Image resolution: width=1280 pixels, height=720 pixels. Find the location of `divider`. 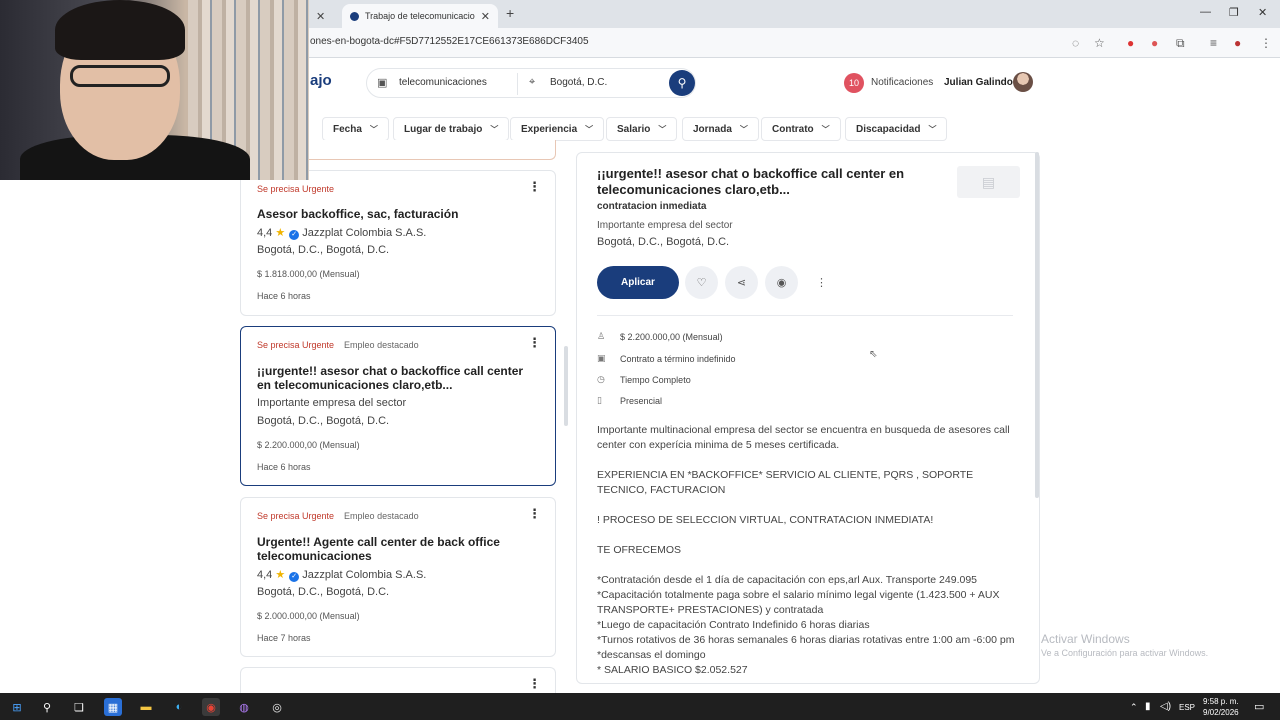

divider is located at coordinates (805, 315).